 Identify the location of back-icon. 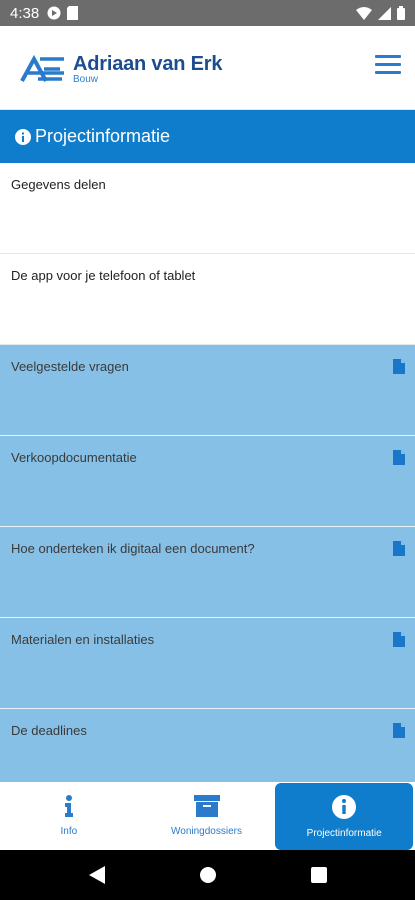
(96, 875).